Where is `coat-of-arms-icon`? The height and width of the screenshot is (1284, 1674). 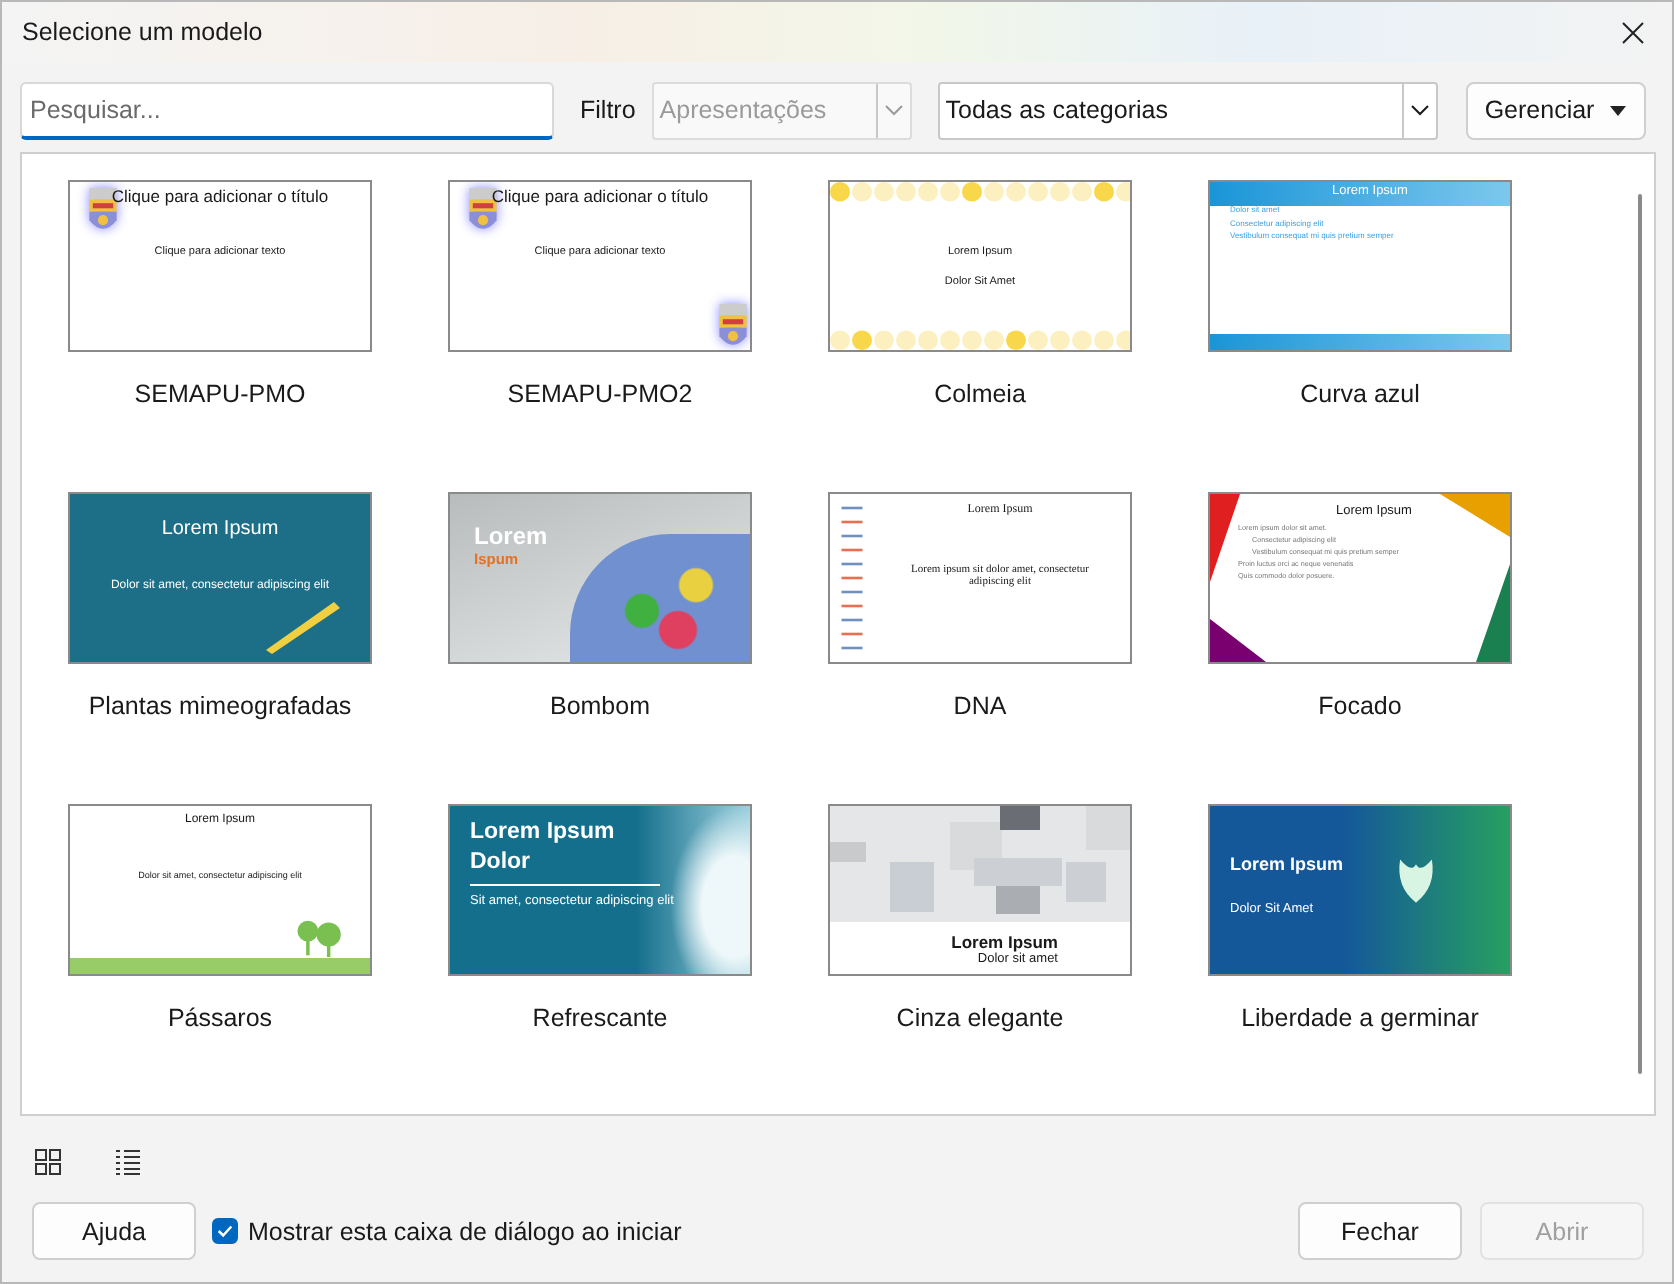
coat-of-arms-icon is located at coordinates (733, 326).